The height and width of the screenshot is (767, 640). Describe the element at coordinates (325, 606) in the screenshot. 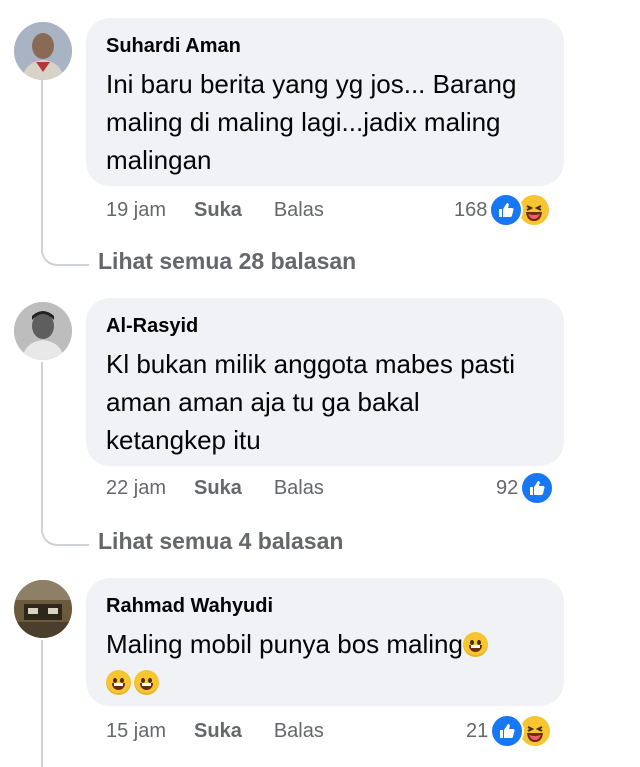

I see `comment-author: Rahmad Wahyudi` at that location.